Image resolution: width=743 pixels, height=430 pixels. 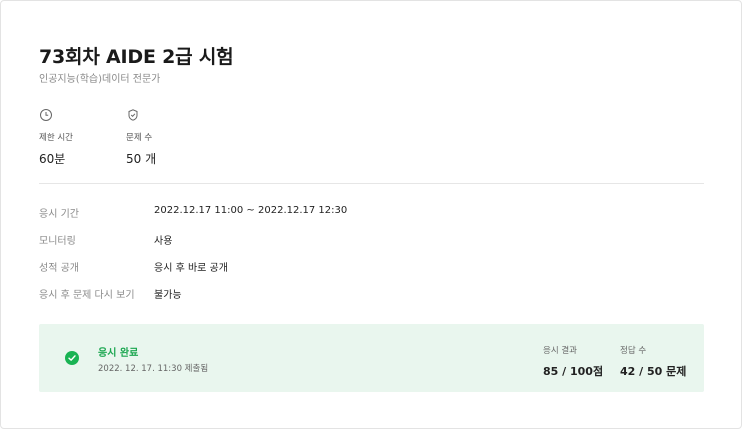 What do you see at coordinates (118, 353) in the screenshot?
I see `status-text: 응시 완료` at bounding box center [118, 353].